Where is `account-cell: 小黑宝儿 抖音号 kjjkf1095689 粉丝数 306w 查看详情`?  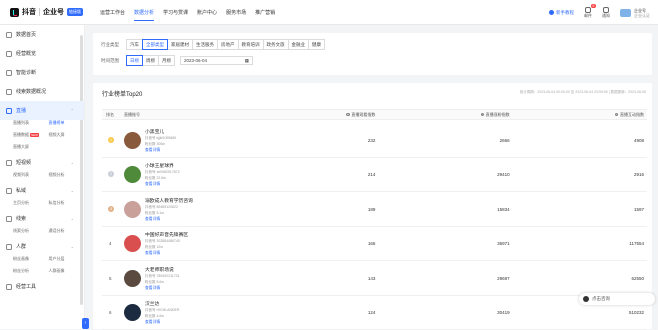 account-cell: 小黑宝儿 抖音号 kjjkf1095689 粉丝数 306w 查看详情 is located at coordinates (184, 140).